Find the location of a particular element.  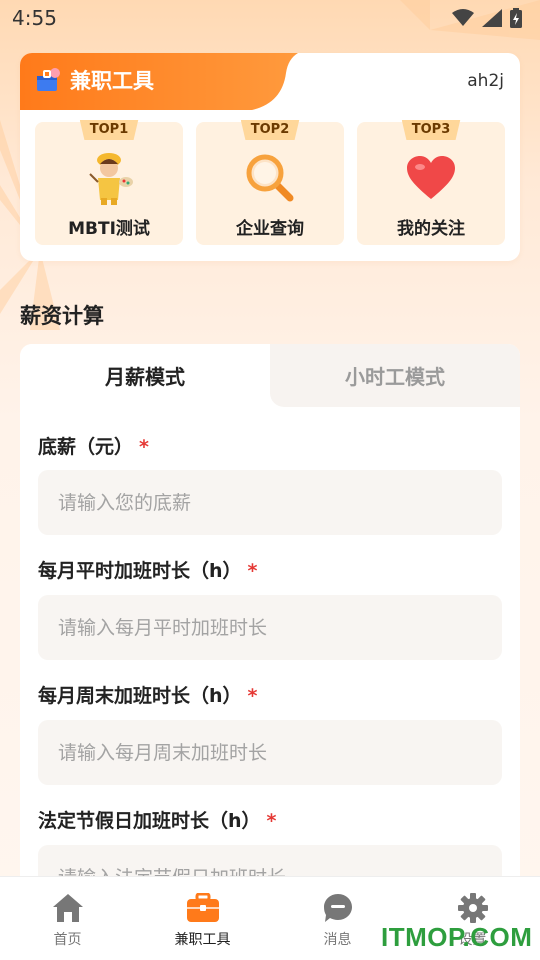

weekend-overtime-label: 每月周末加班时长（h） * is located at coordinates (147, 694).